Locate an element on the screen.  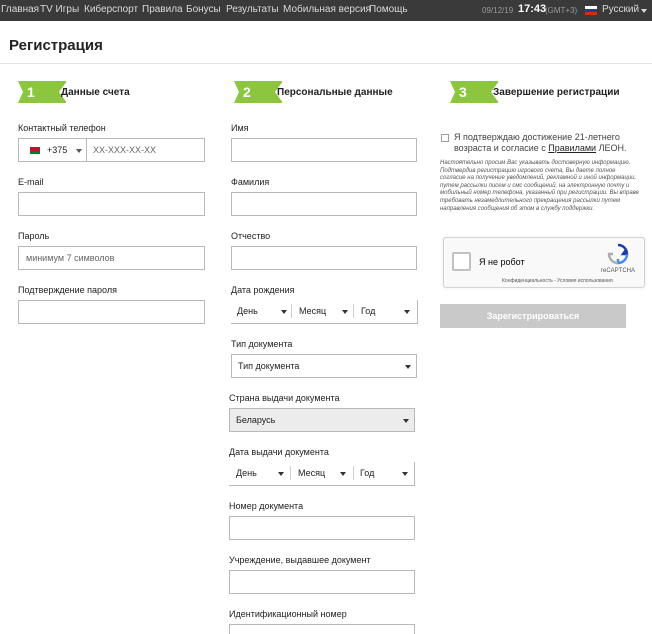
country-value: Беларусь is located at coordinates (256, 420).